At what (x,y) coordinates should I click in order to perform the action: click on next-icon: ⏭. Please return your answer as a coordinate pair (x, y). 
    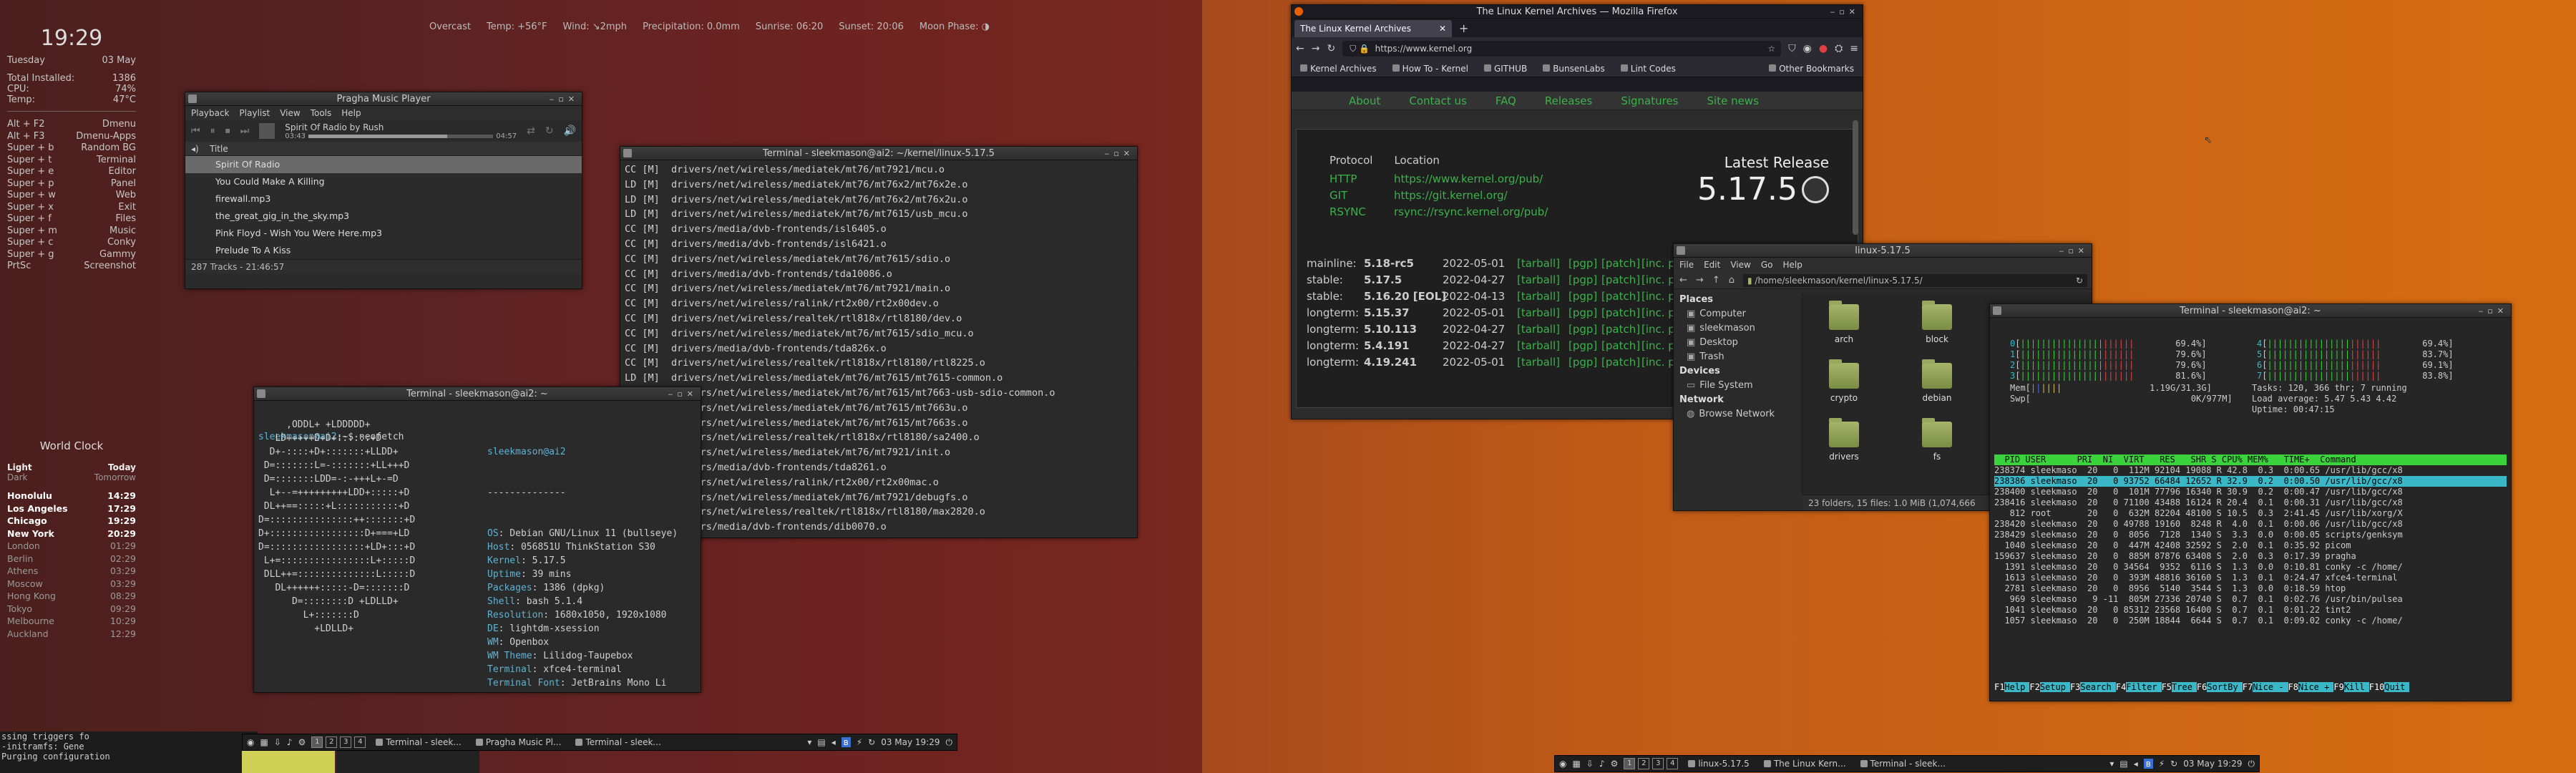
    Looking at the image, I should click on (245, 131).